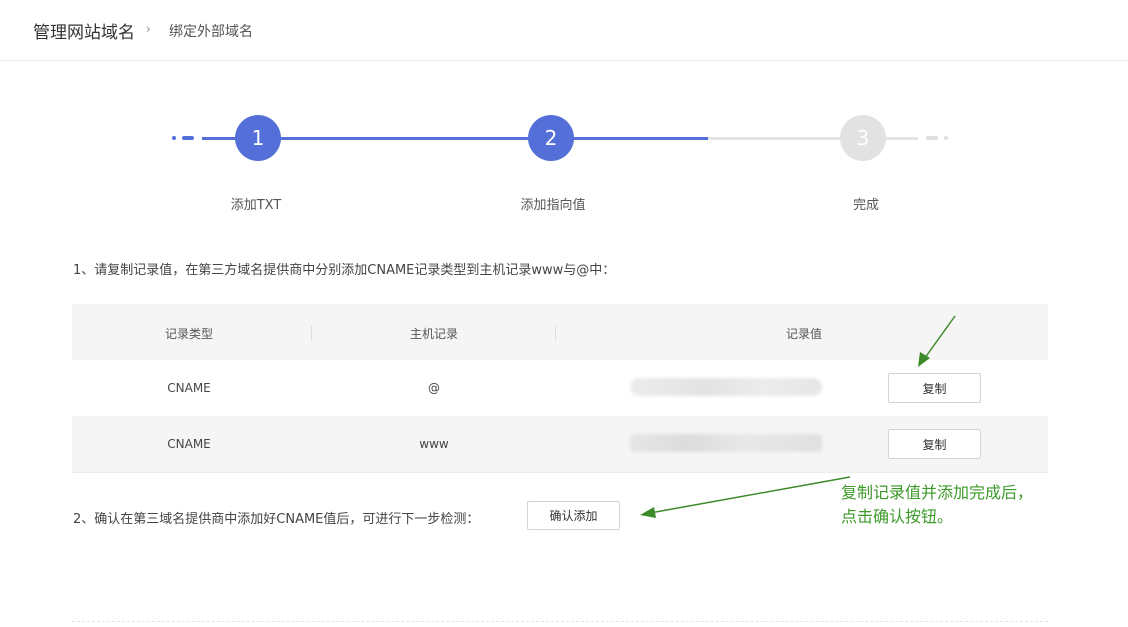  What do you see at coordinates (750, 495) in the screenshot?
I see `arrow-to-confirm-line` at bounding box center [750, 495].